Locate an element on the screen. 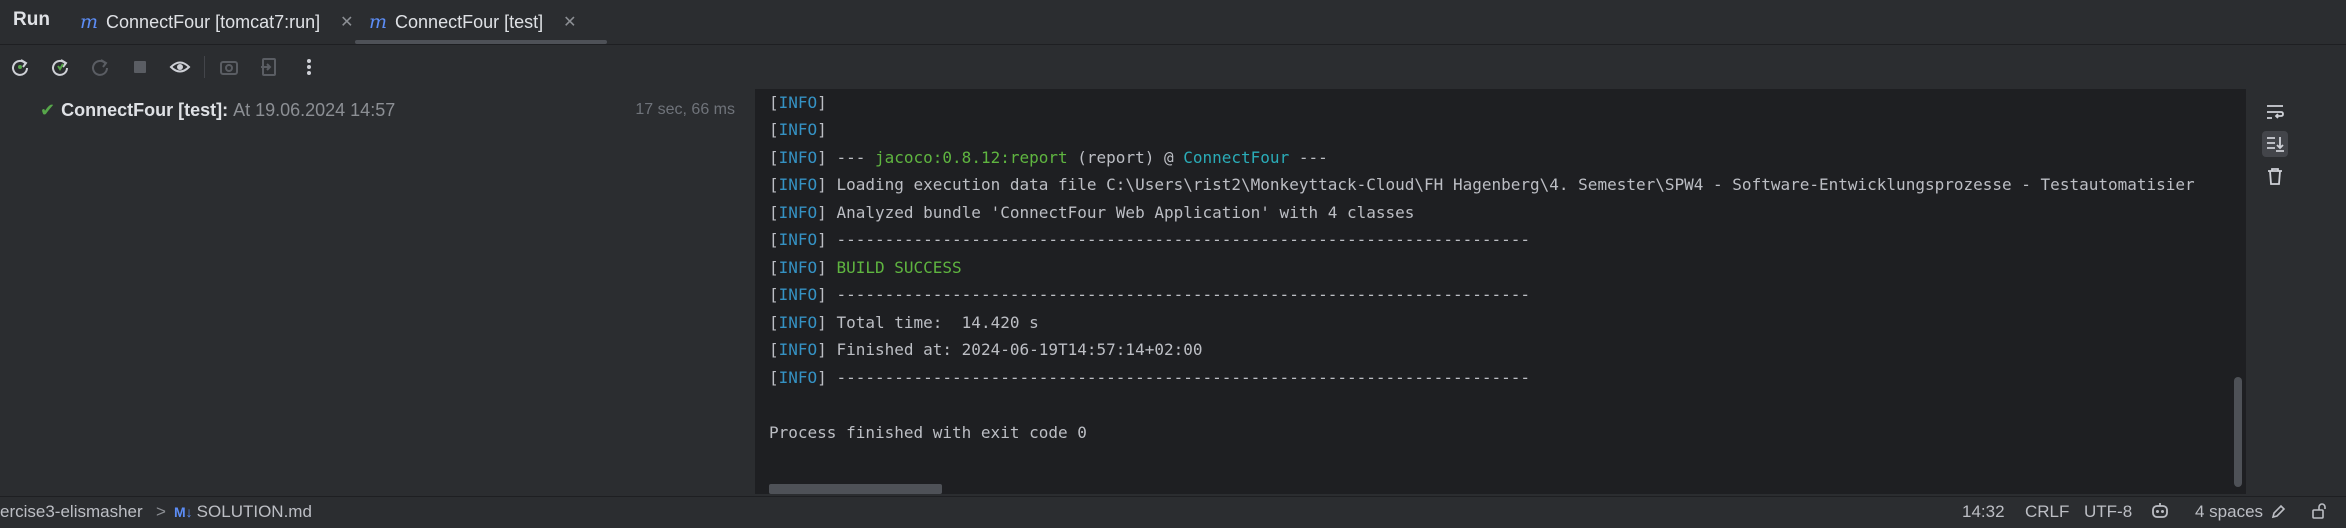  soft-wrap-icon is located at coordinates (2275, 112).